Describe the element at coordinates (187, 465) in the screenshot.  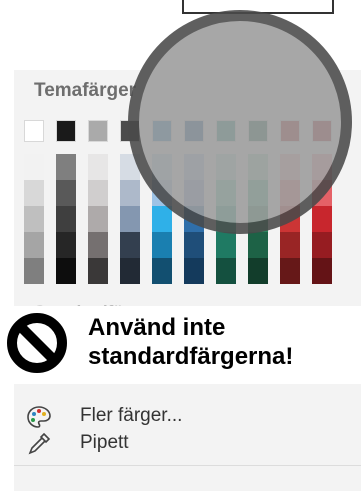
I see `menu-divider` at that location.